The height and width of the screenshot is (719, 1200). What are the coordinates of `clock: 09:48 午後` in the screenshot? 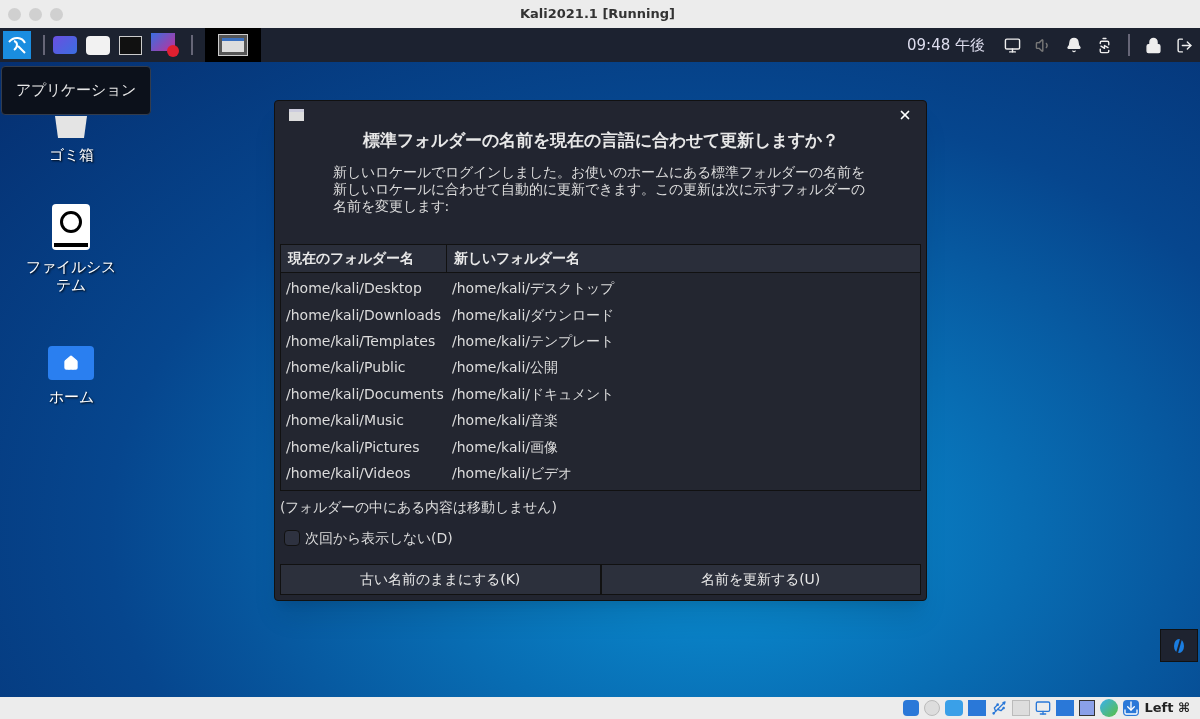 It's located at (946, 45).